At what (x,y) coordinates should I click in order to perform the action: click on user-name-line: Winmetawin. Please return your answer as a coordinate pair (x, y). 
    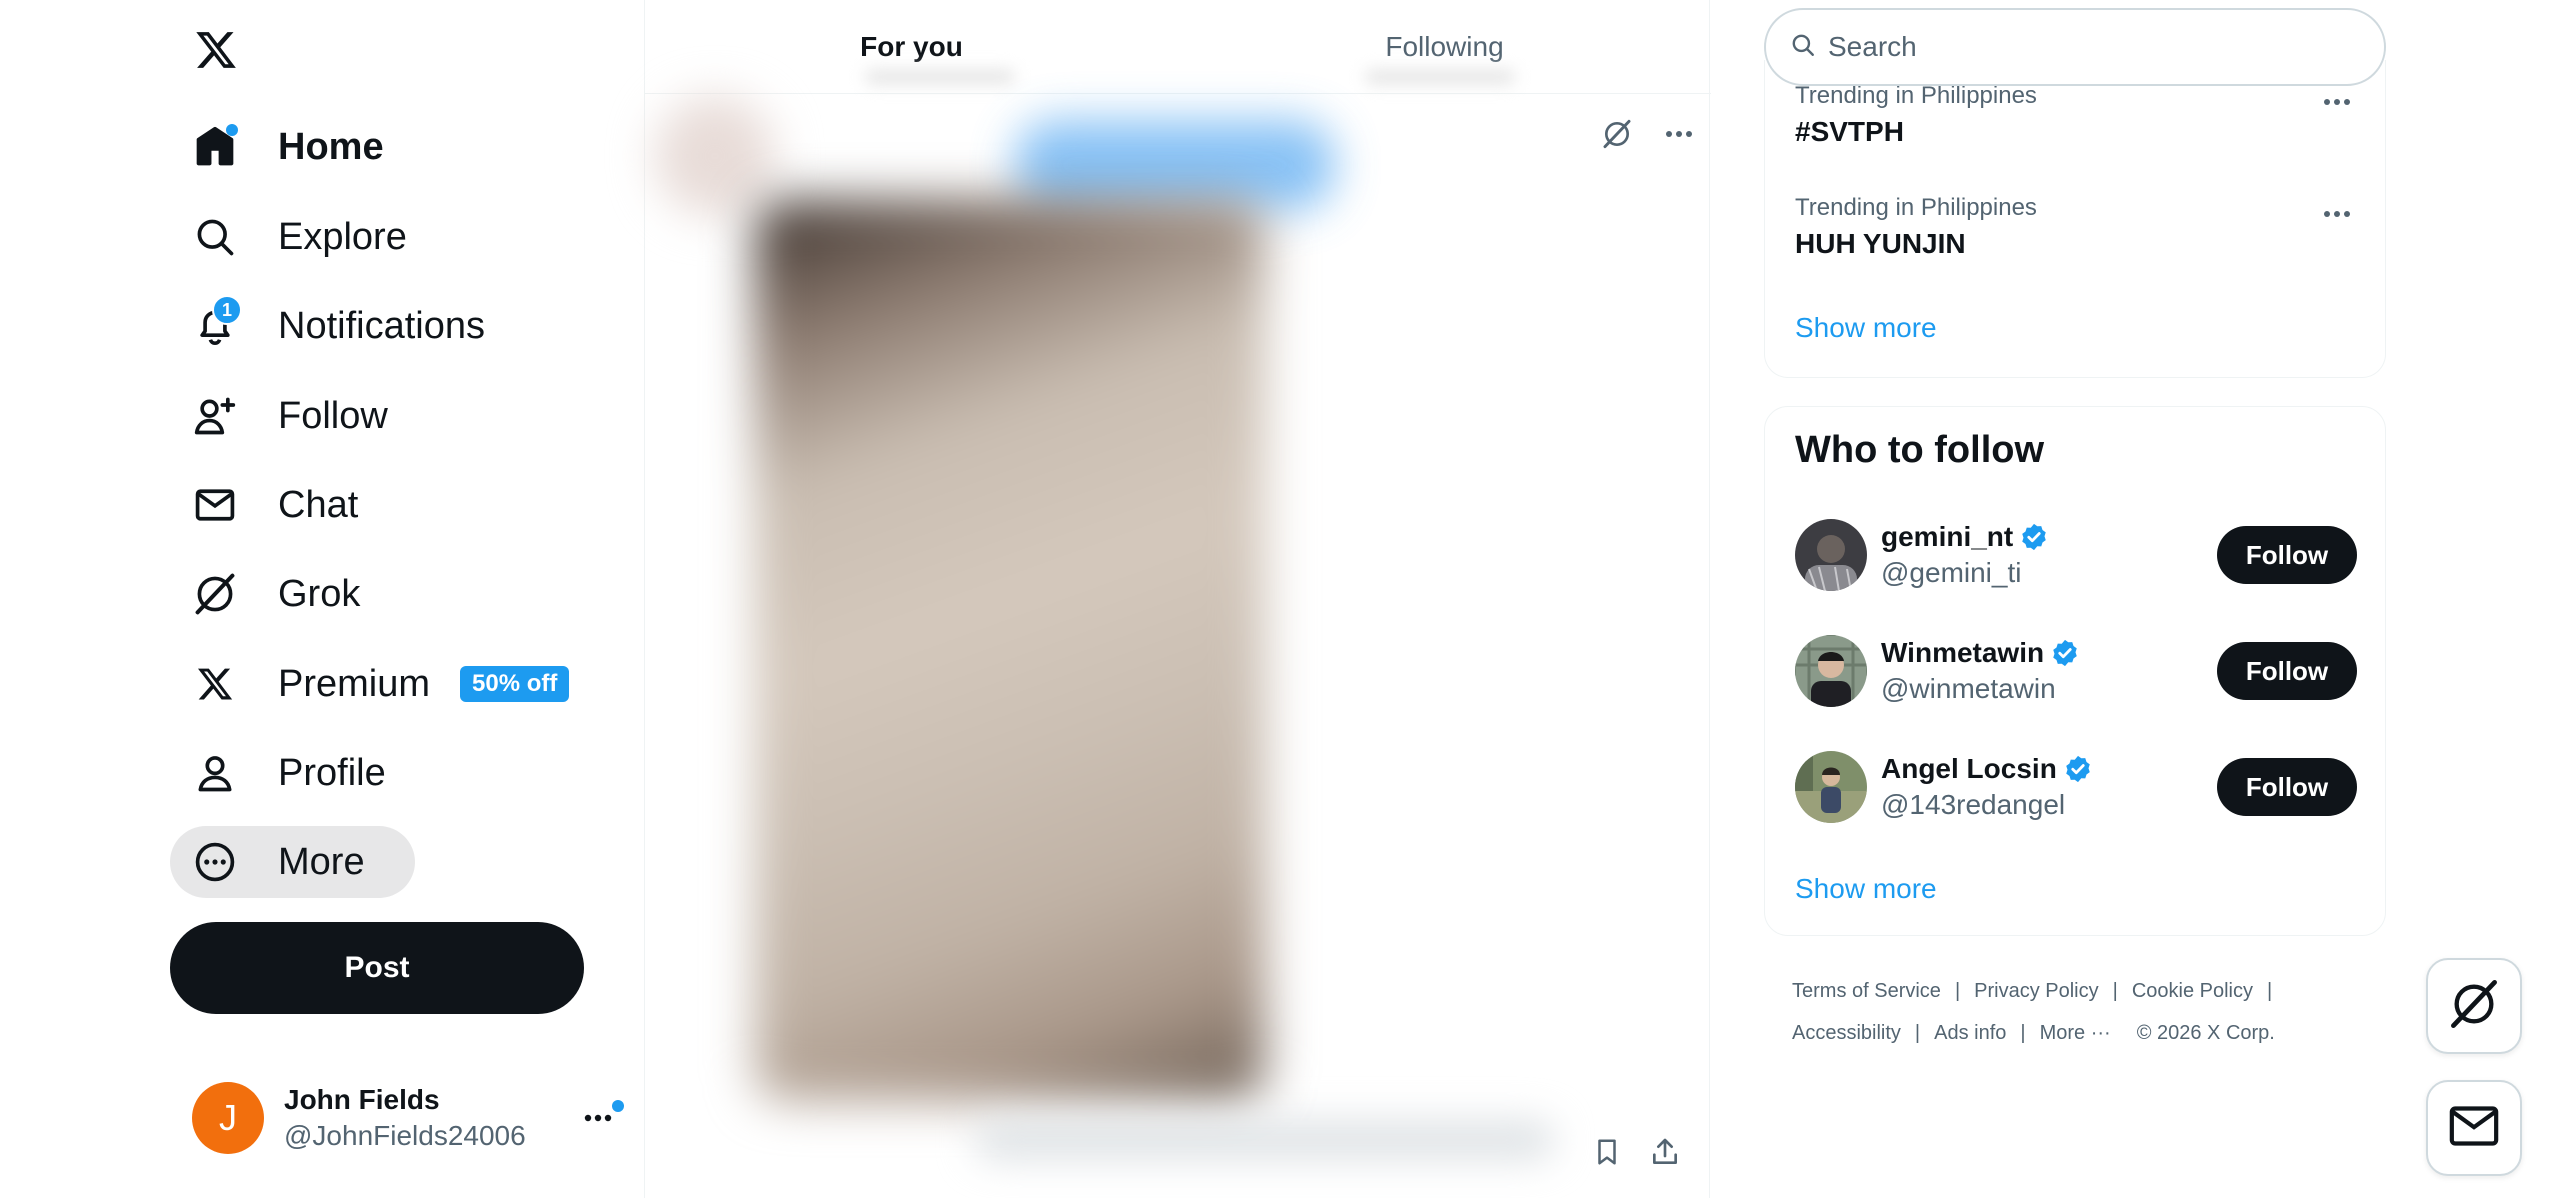
    Looking at the image, I should click on (2049, 653).